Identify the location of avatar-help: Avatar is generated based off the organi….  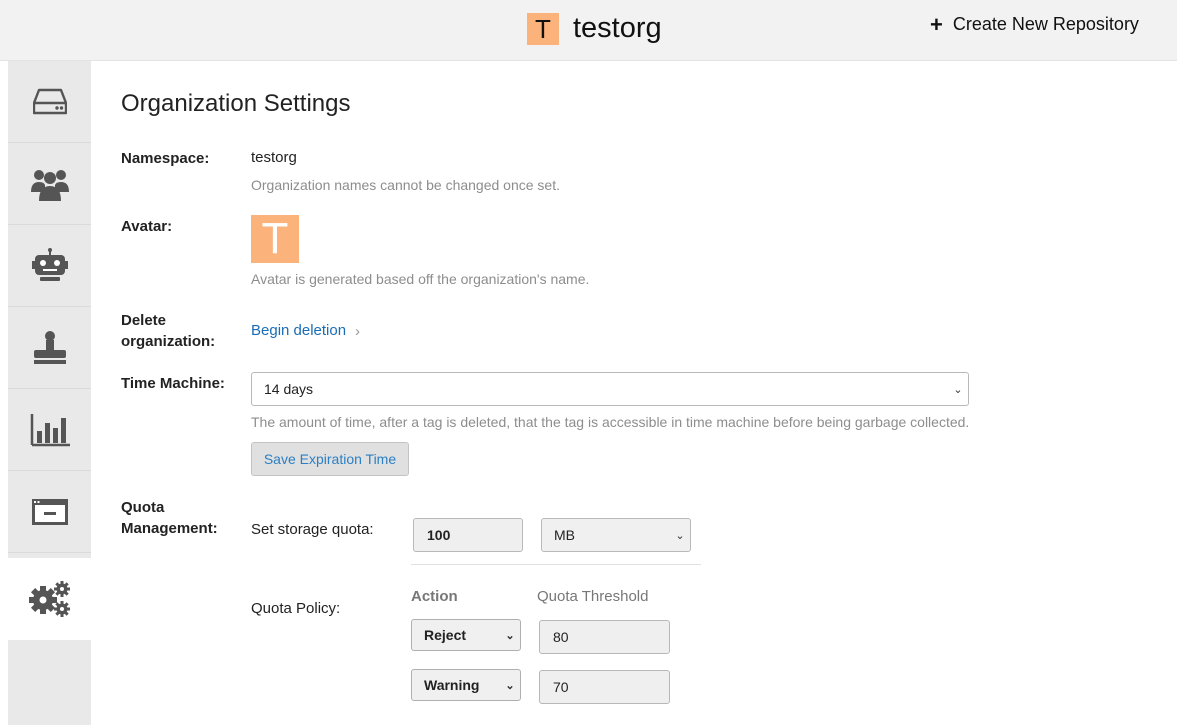
(420, 279).